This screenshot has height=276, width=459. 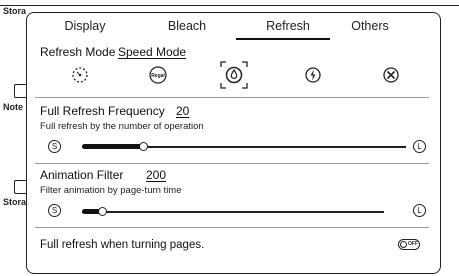 I want to click on active-tab-indicator, so click(x=283, y=39).